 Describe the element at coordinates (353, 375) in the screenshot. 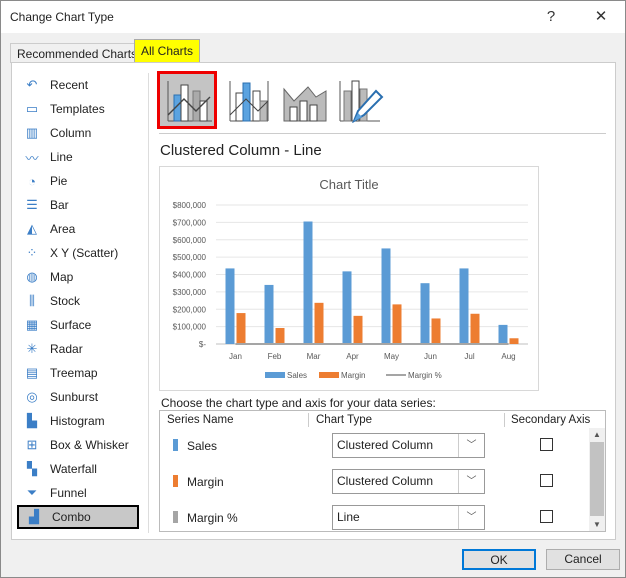

I see `legend-label: Margin` at that location.